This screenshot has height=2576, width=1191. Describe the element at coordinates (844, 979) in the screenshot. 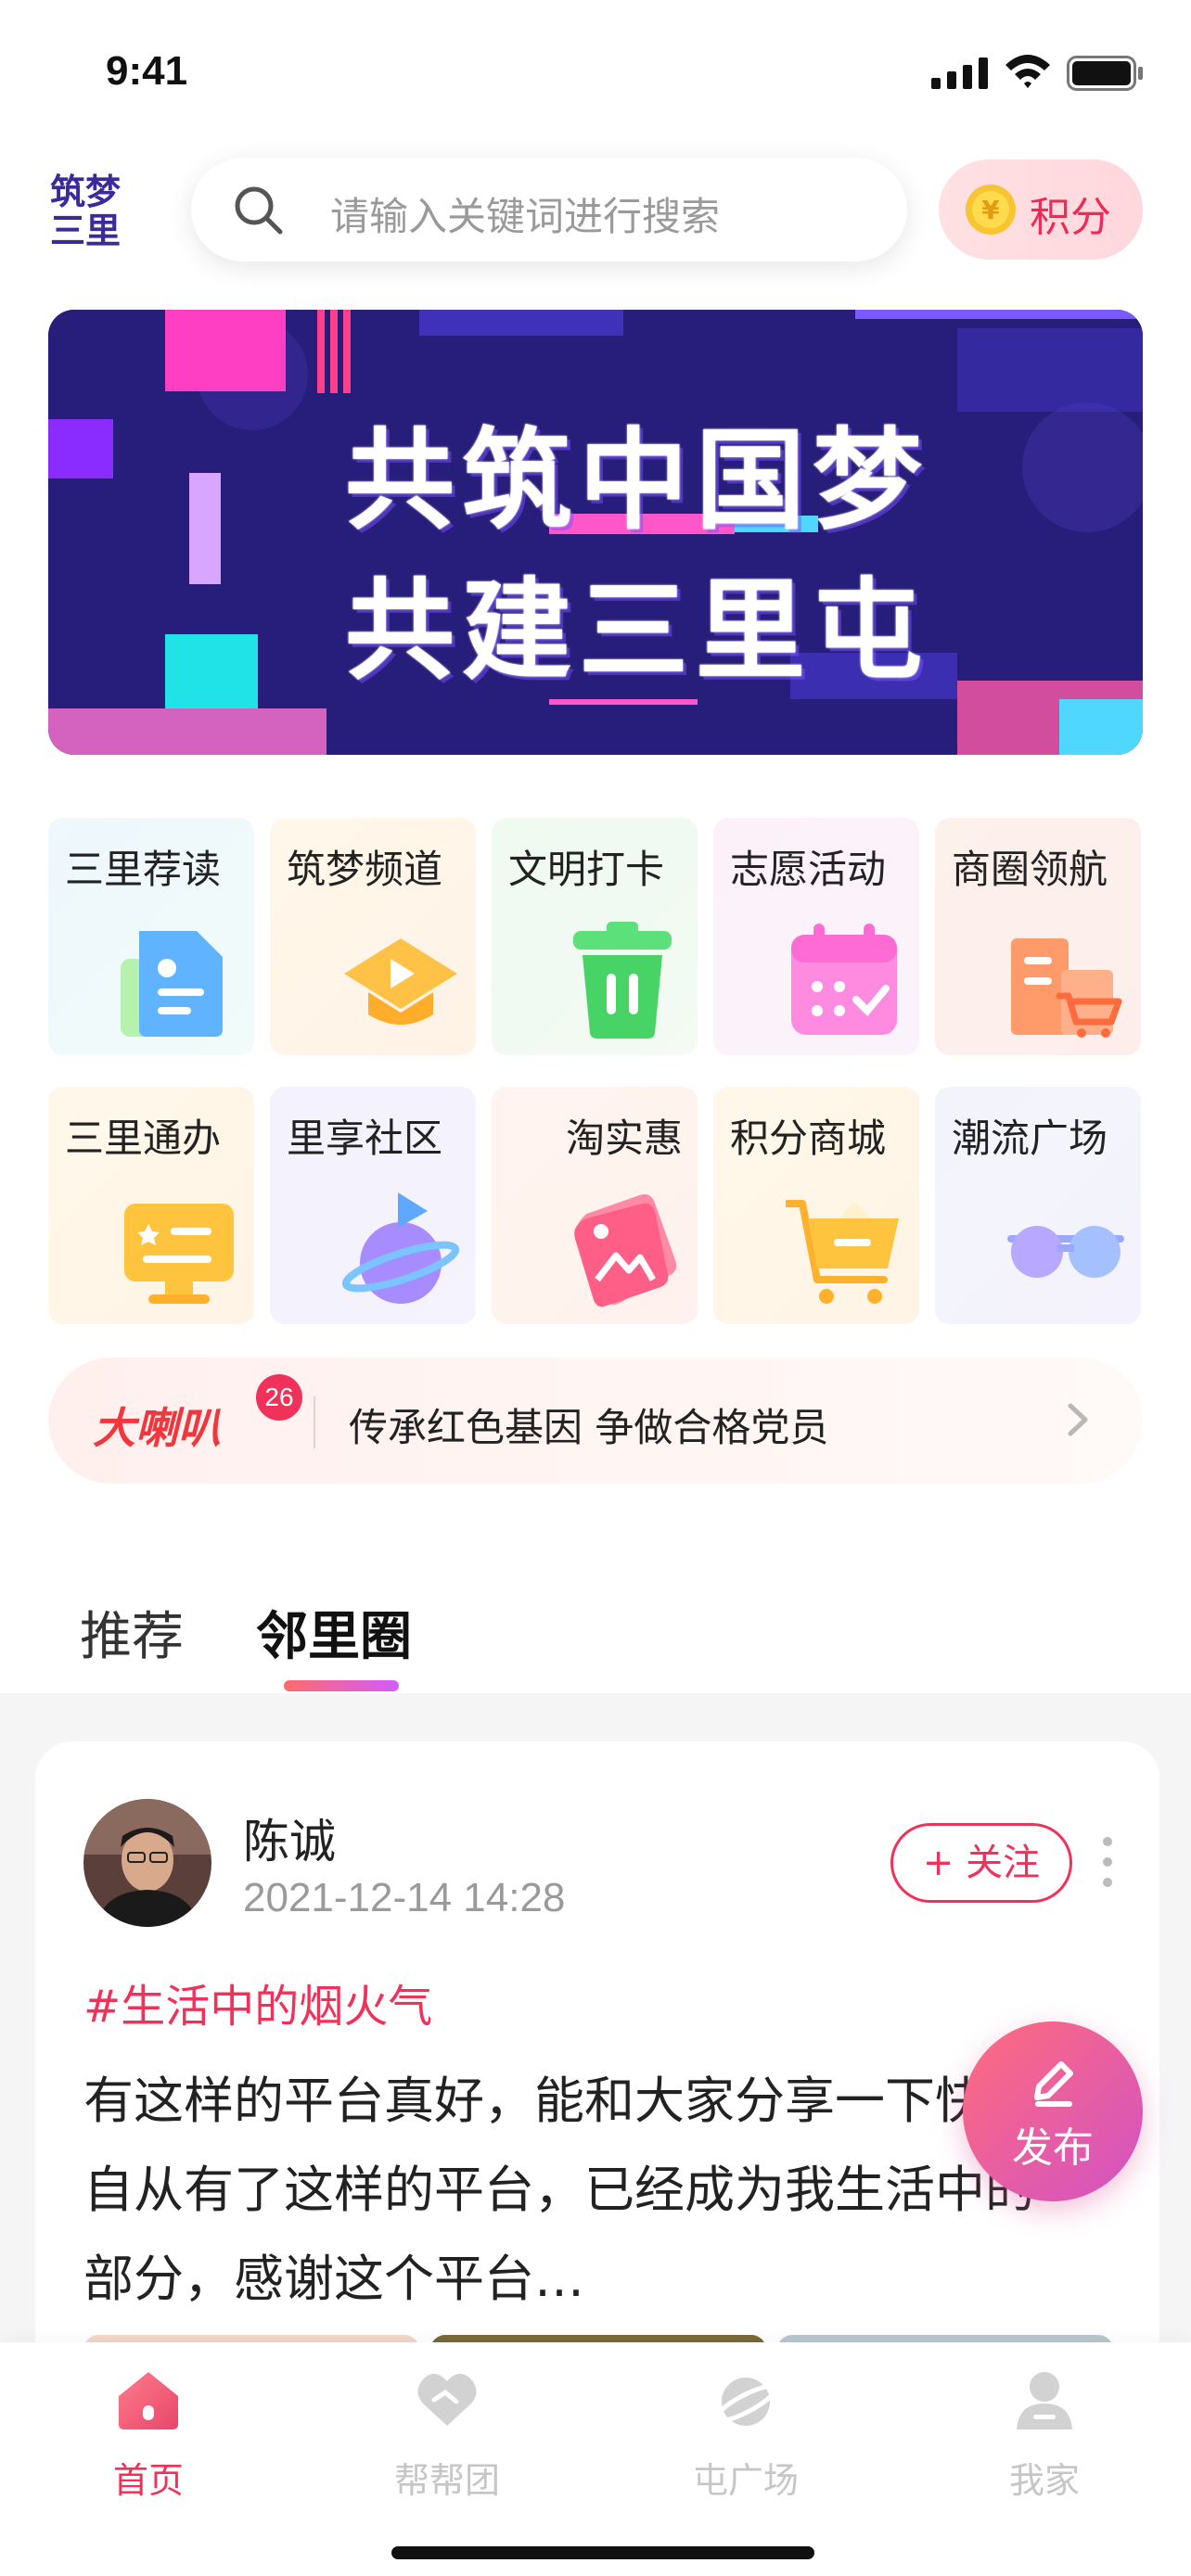

I see `calendar-icon` at that location.